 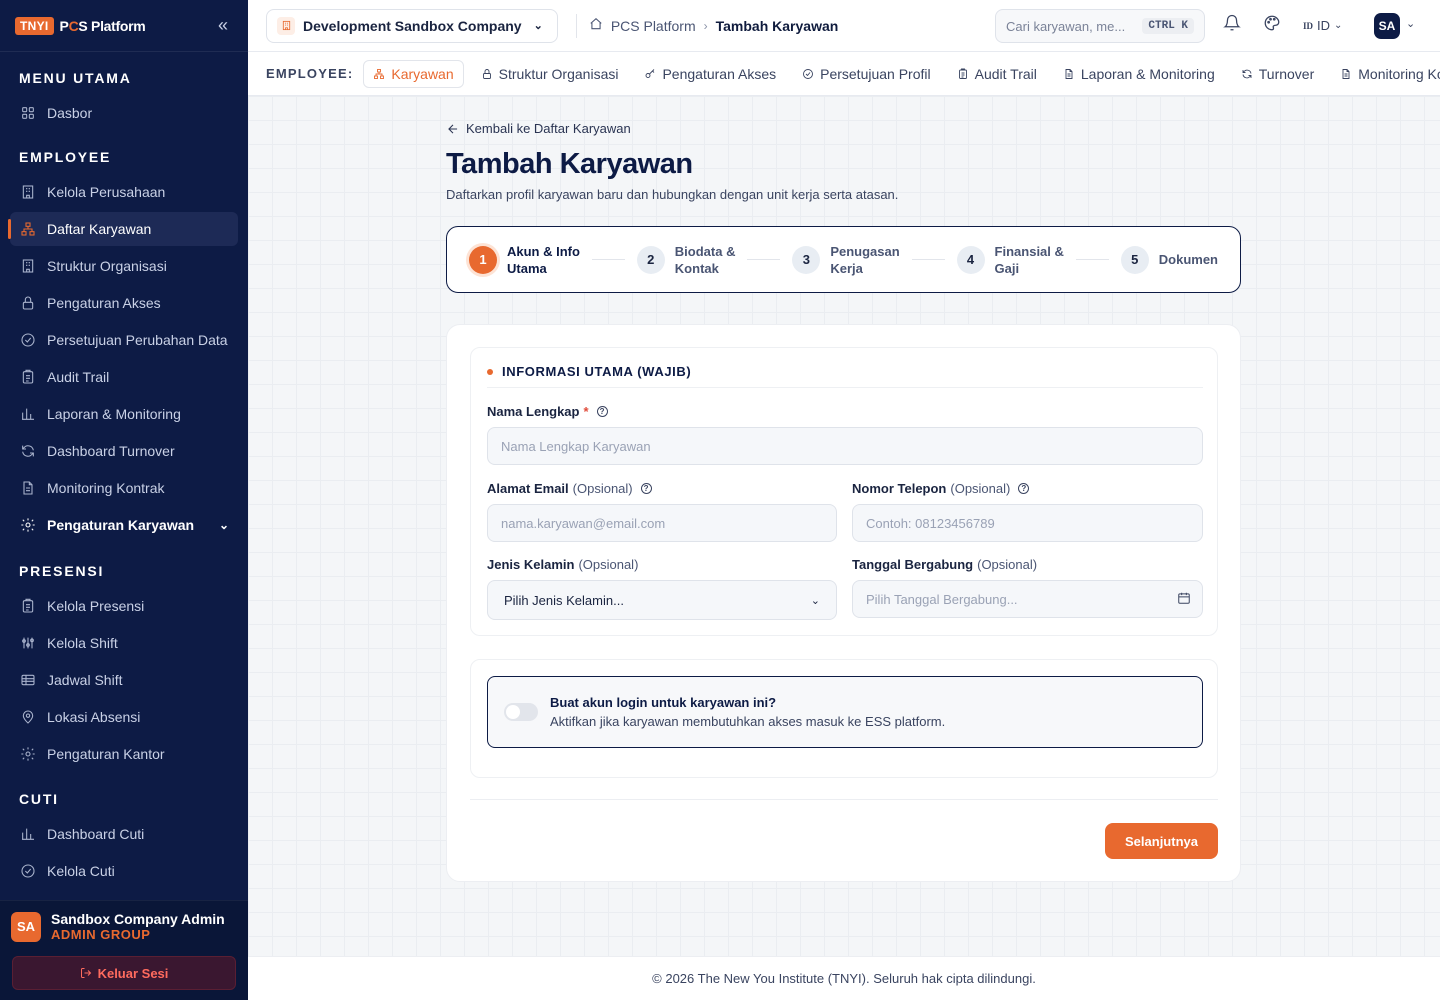 I want to click on logout-icon, so click(x=85, y=973).